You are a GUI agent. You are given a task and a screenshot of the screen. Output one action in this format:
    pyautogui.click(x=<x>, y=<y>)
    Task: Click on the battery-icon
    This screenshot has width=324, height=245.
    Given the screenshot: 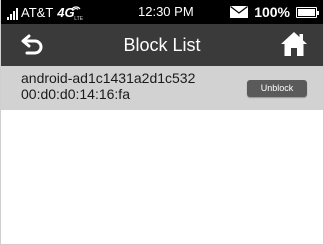 What is the action you would take?
    pyautogui.click(x=307, y=12)
    